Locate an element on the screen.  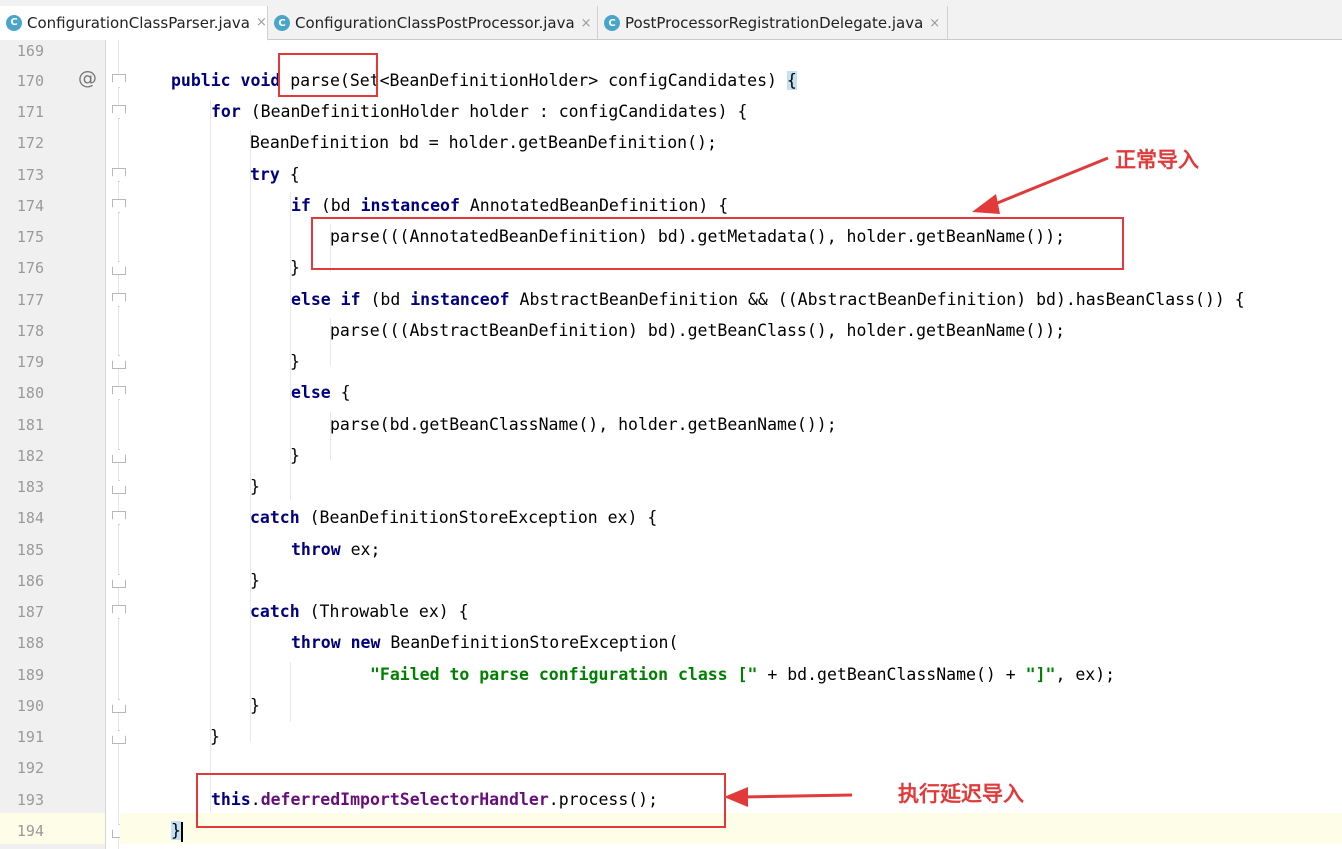
code-line-176: } is located at coordinates (295, 268).